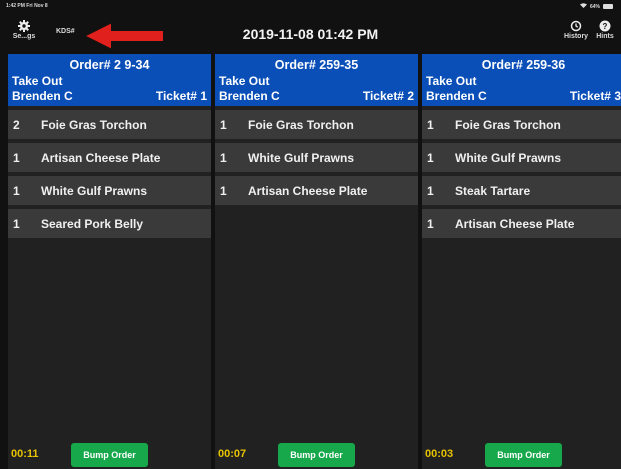 Image resolution: width=621 pixels, height=469 pixels. I want to click on order-number: Order# 259-36, so click(523, 65).